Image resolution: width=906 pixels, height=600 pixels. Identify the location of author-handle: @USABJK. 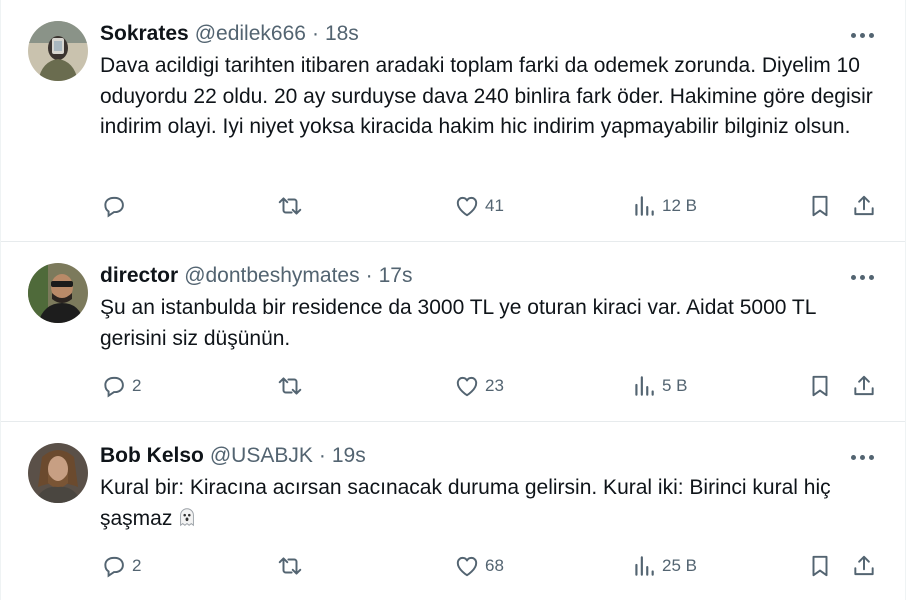
(261, 456).